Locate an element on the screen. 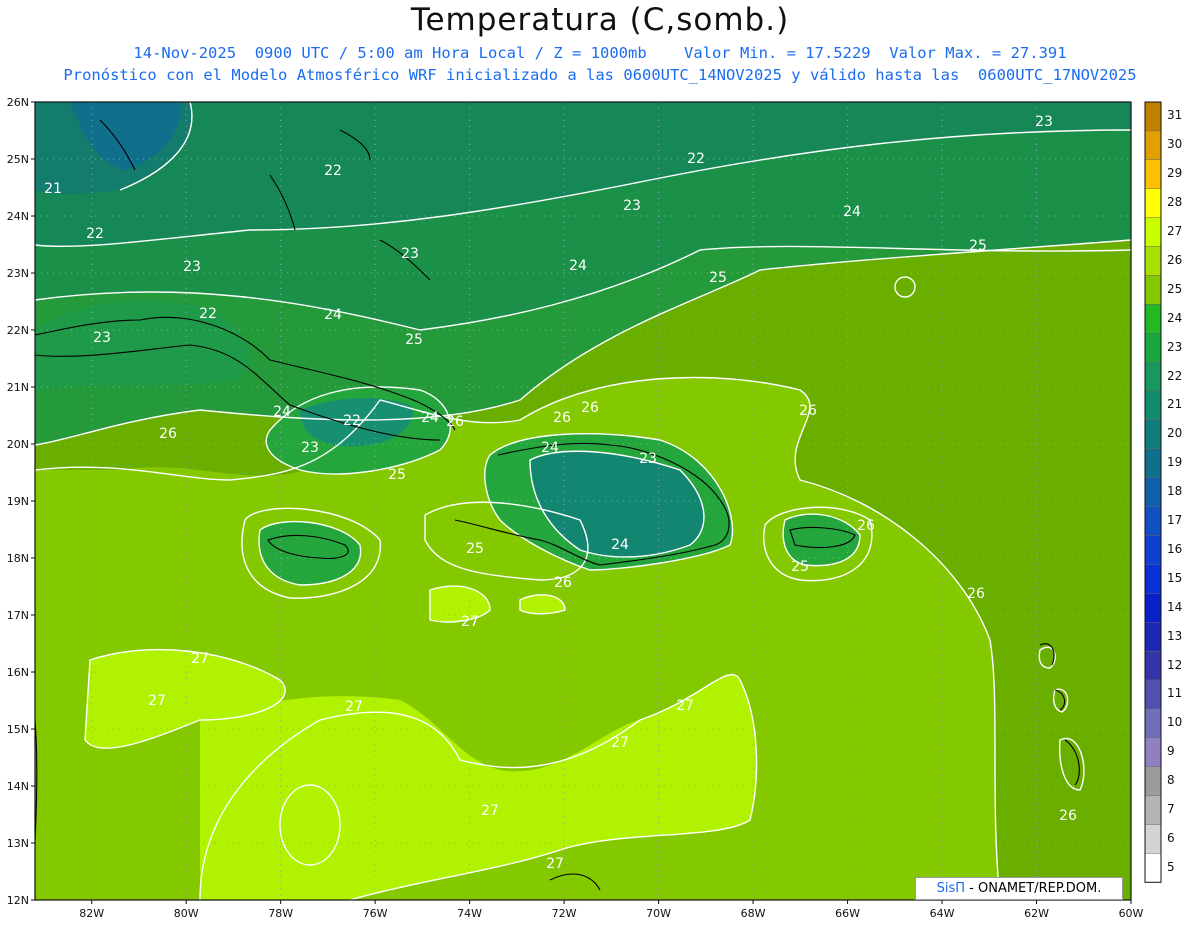 The width and height of the screenshot is (1200, 927). lat-label: 14N is located at coordinates (18, 786).